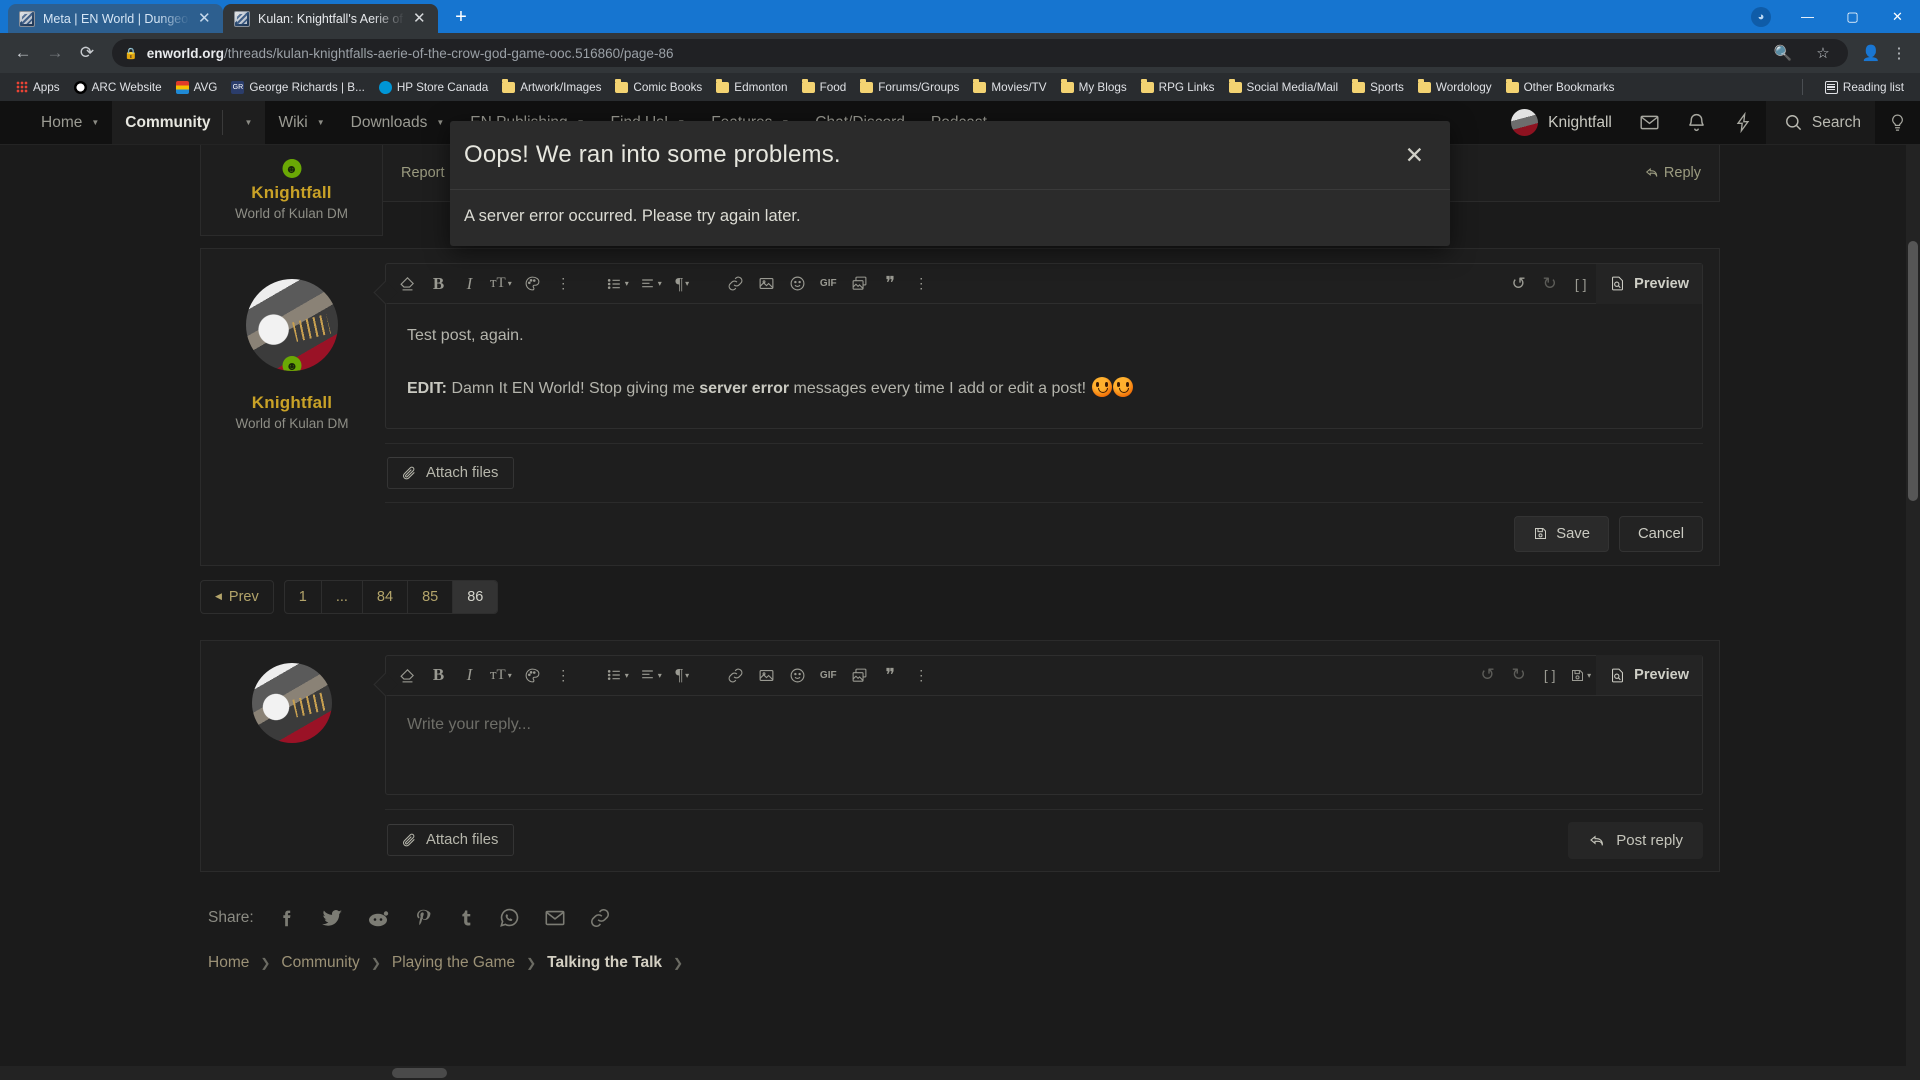  Describe the element at coordinates (451, 472) in the screenshot. I see `attach-files-button: Attach files` at that location.